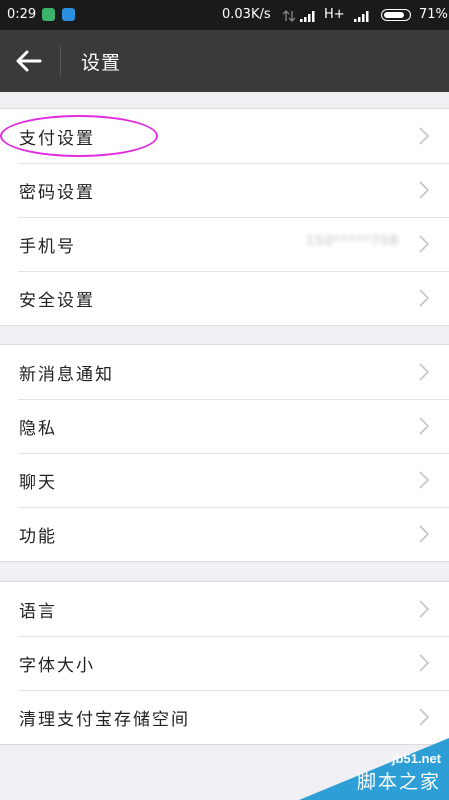 The image size is (449, 800). Describe the element at coordinates (101, 63) in the screenshot. I see `page-title: 设置` at that location.